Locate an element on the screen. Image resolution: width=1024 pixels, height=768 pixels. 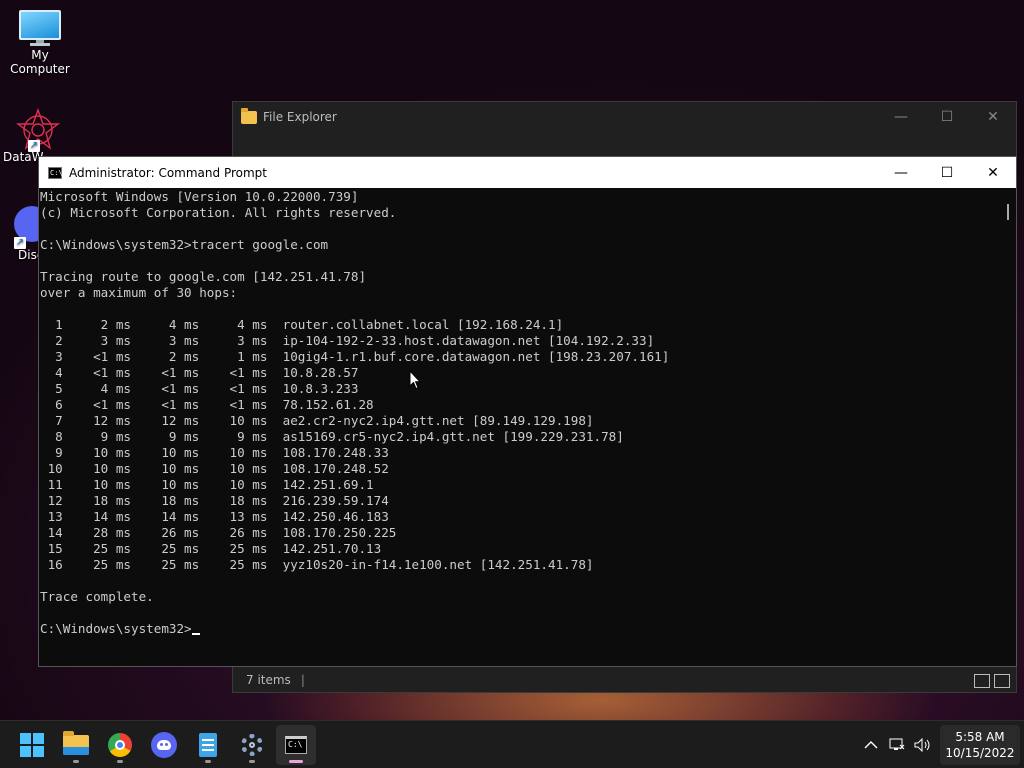
vertical-scrollbar is located at coordinates (1008, 427).